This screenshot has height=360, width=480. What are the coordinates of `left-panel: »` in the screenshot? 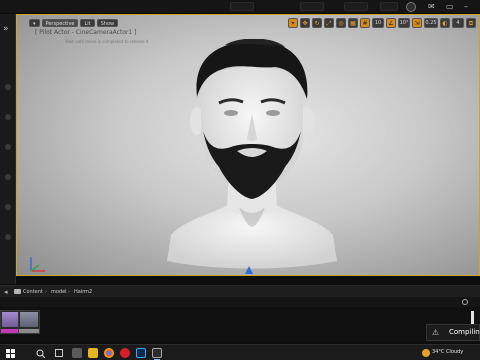 It's located at (8, 149).